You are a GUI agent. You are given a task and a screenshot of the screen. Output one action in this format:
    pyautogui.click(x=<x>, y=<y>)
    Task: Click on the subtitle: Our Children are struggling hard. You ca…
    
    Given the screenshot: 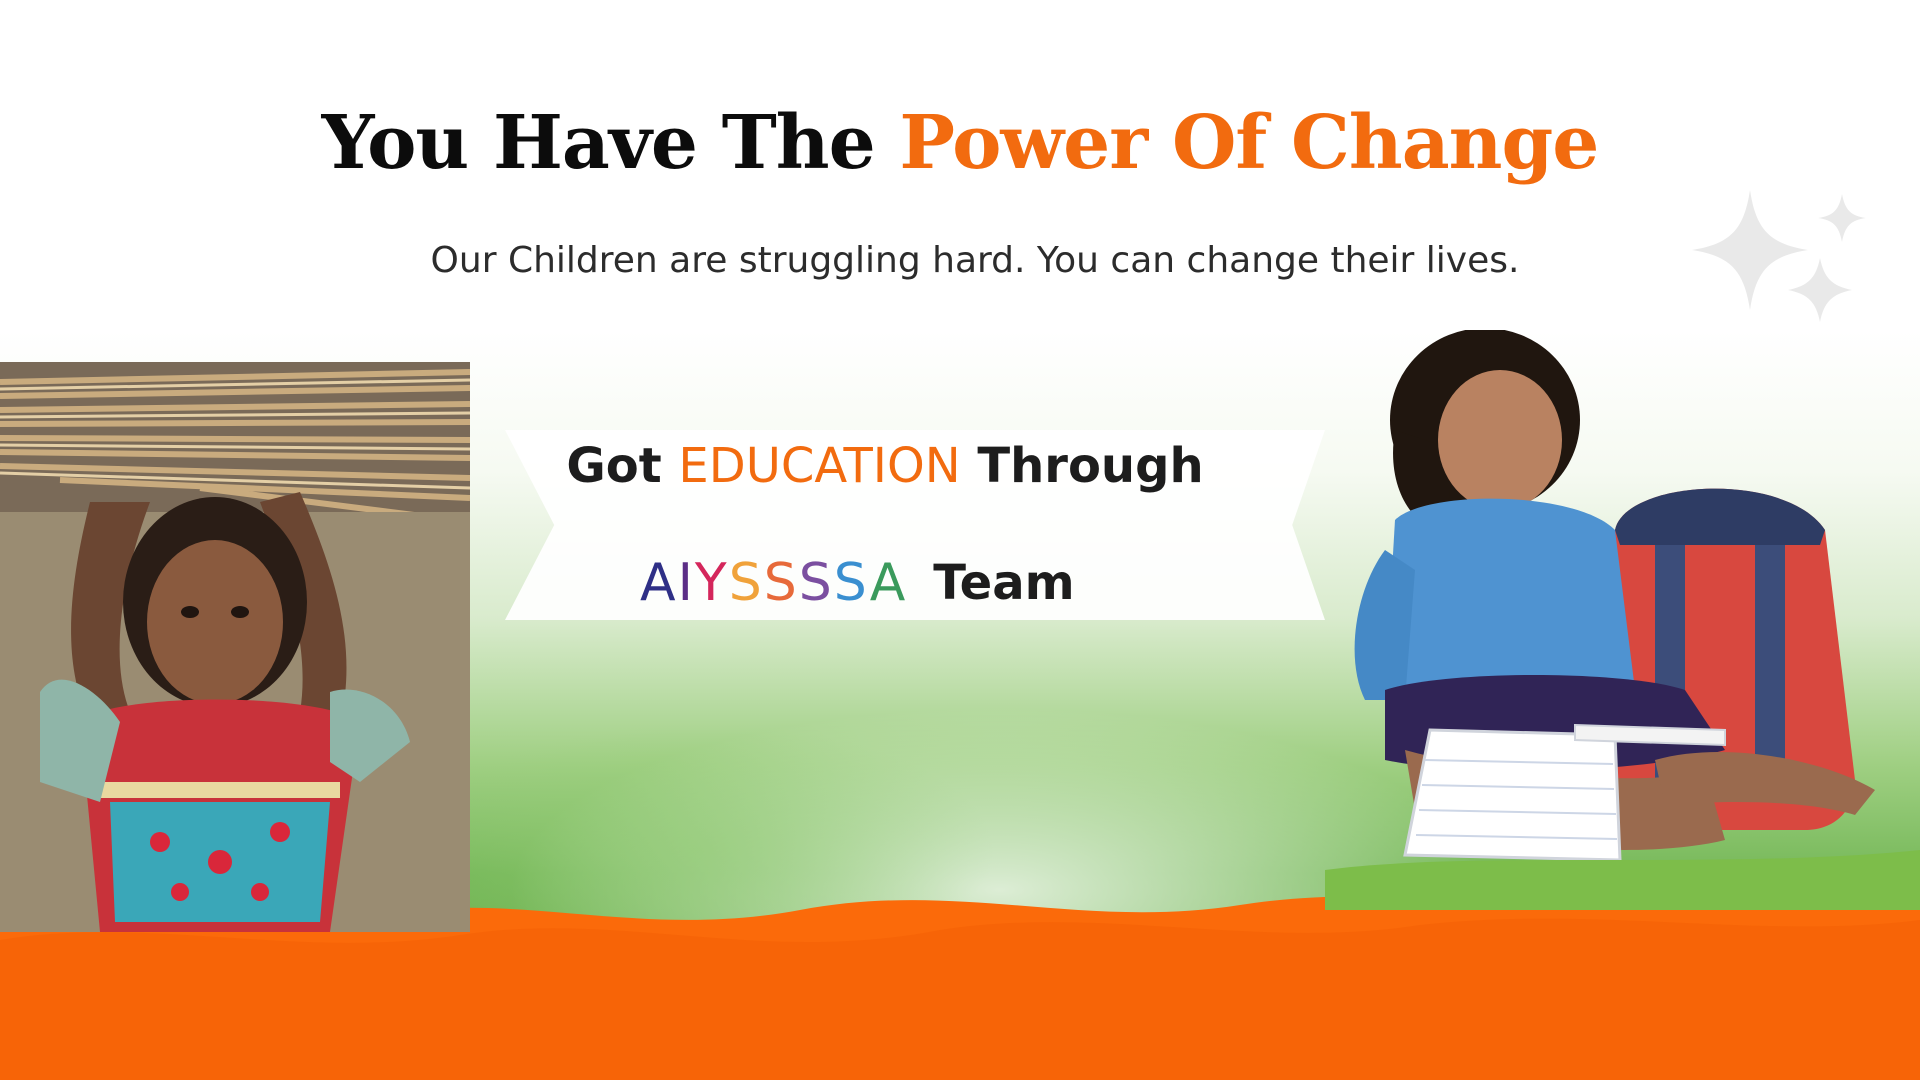 What is the action you would take?
    pyautogui.click(x=975, y=260)
    